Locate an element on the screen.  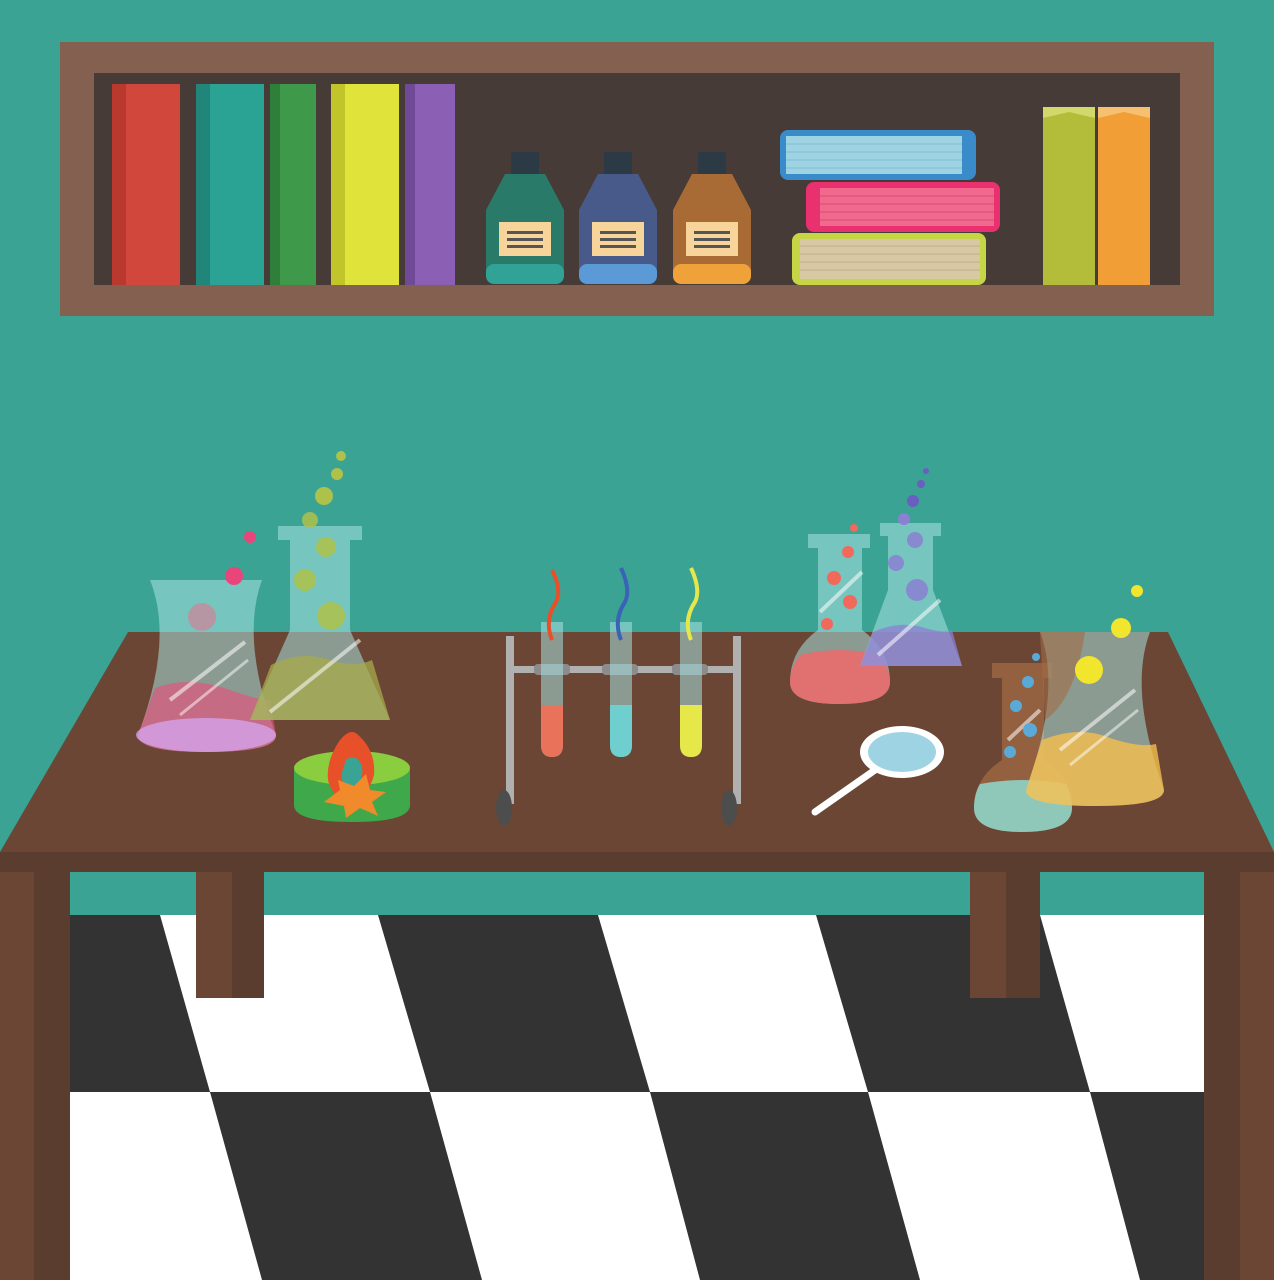
stack-book-pink is located at coordinates (903, 207).